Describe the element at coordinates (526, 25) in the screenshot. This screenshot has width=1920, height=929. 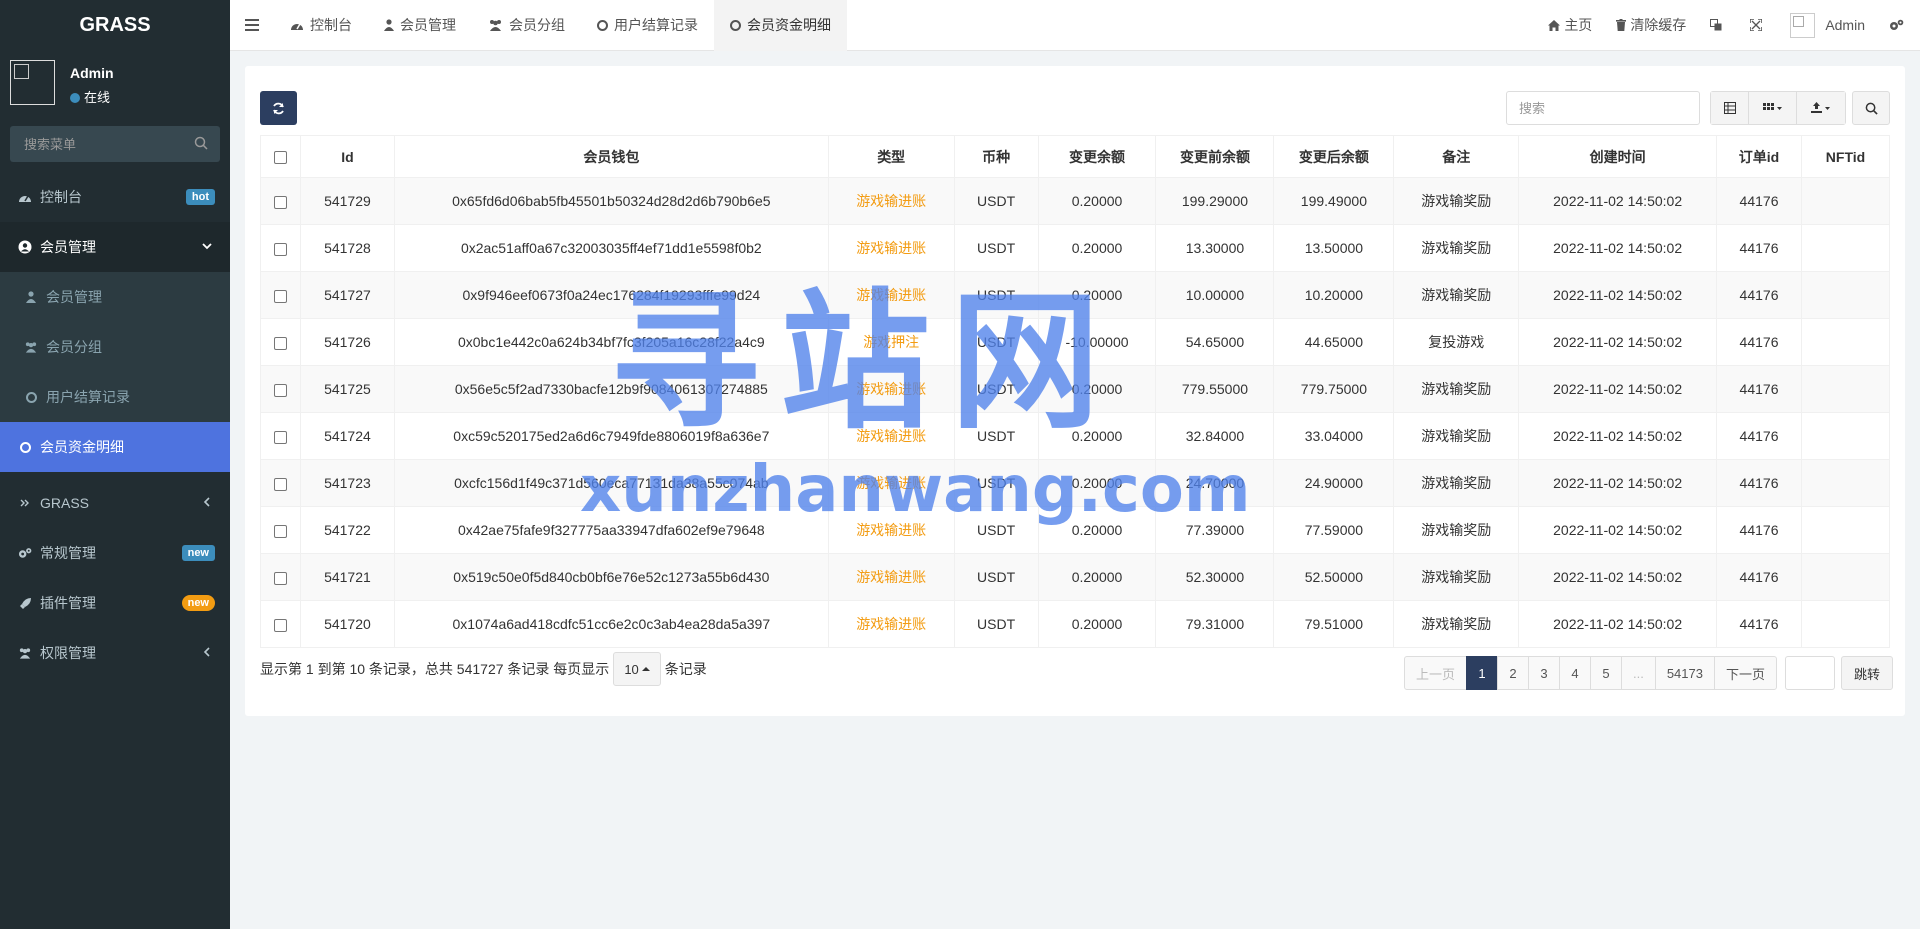
I see `tab-member-group: 会员分组` at that location.